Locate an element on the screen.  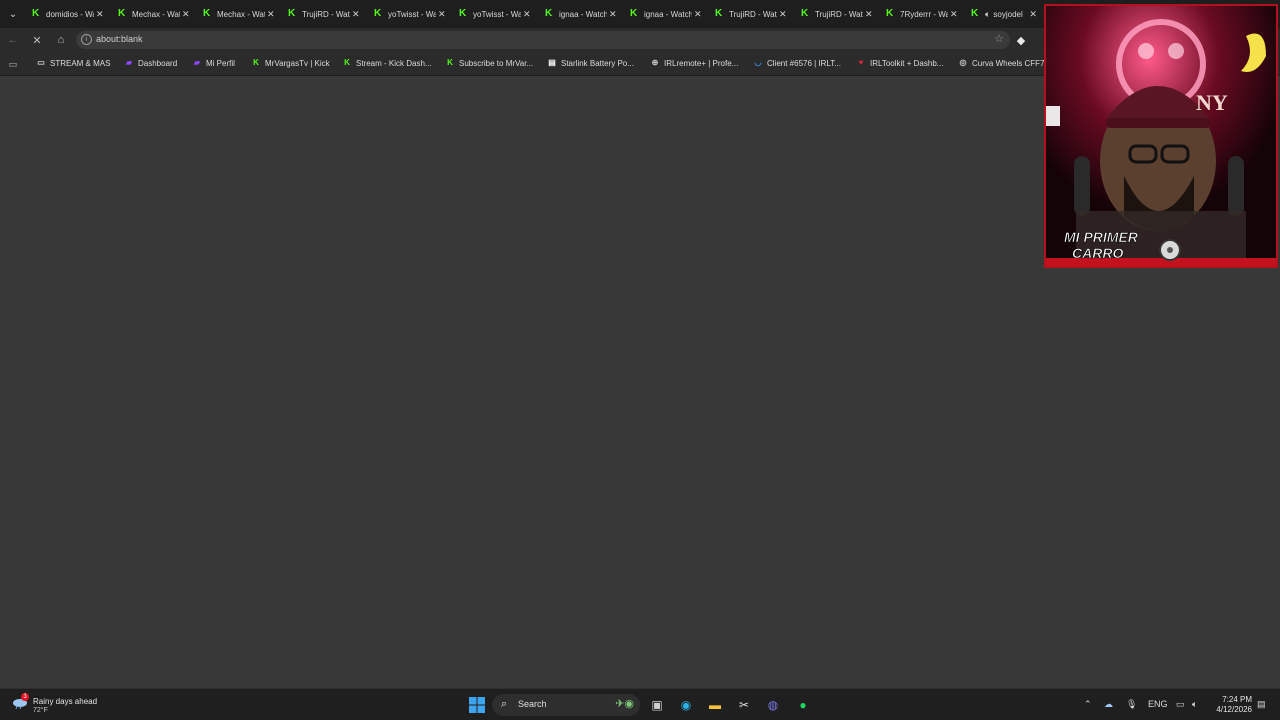
sidebar-toggle-icon: ▭ is located at coordinates (13, 64).